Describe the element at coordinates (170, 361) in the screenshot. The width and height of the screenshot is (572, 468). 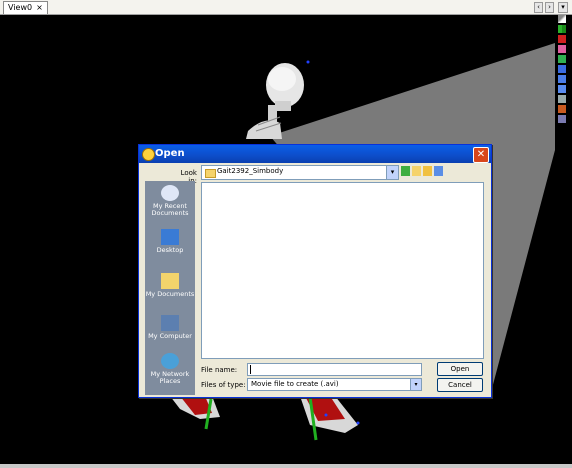
I see `network-places-icon` at that location.